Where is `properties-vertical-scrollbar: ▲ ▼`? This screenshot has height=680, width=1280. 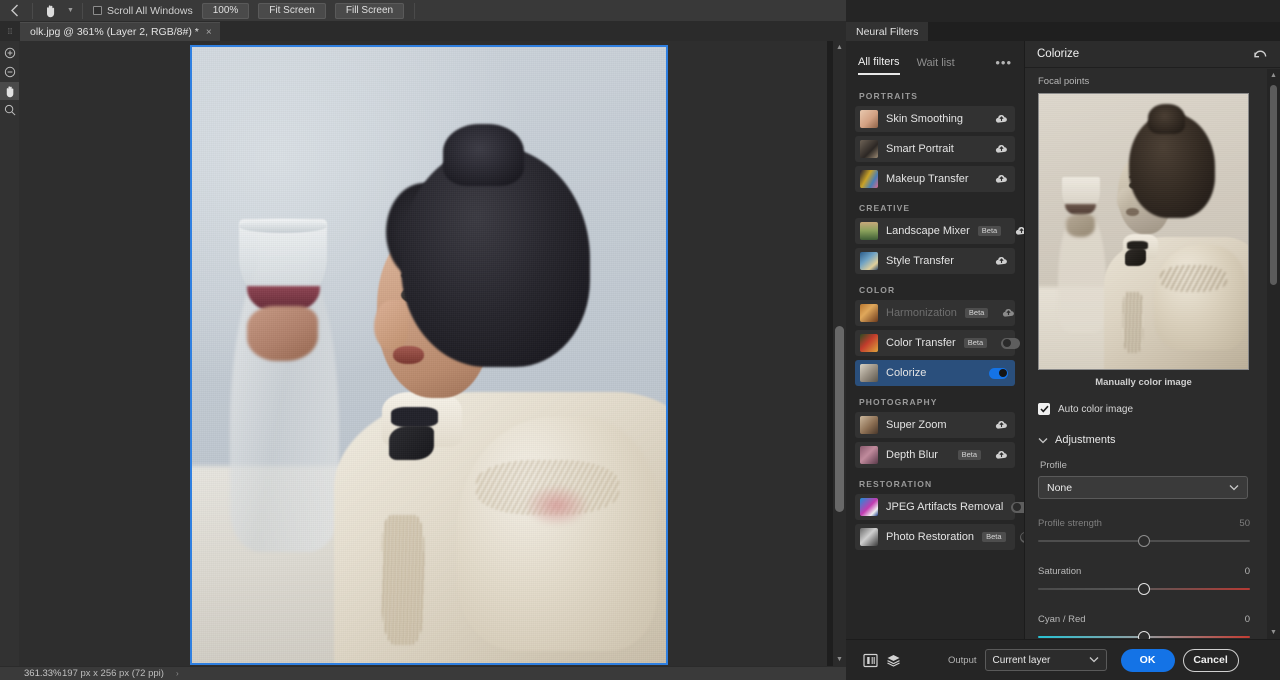 properties-vertical-scrollbar: ▲ ▼ is located at coordinates (1273, 354).